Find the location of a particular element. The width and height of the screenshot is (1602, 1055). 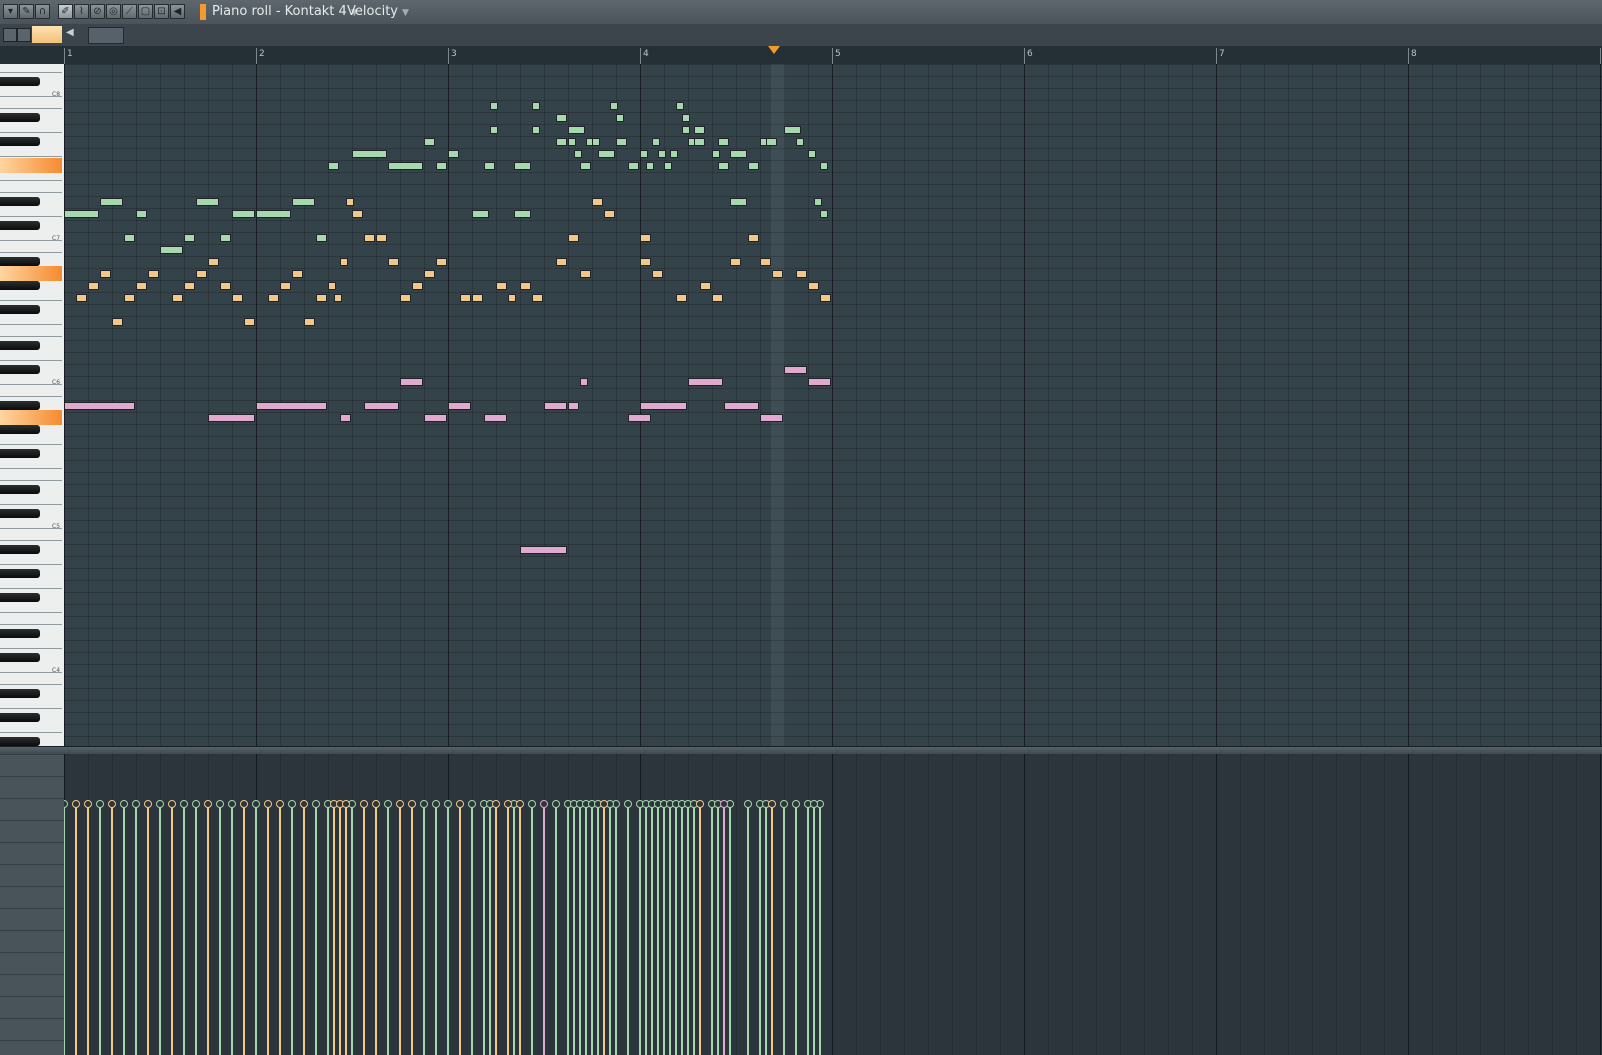

scroll-left-icon: ◀ is located at coordinates (70, 32).